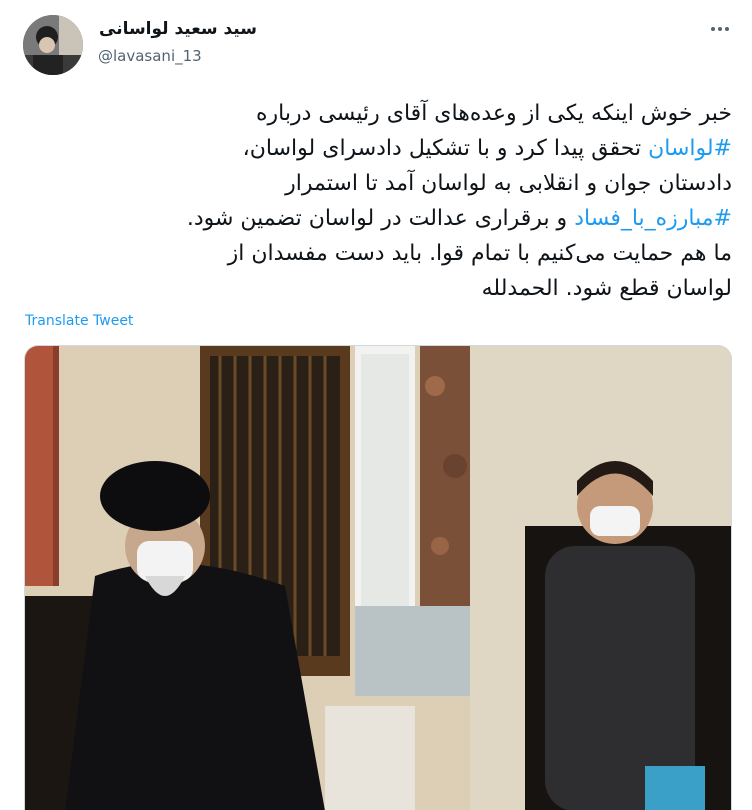  I want to click on avatar, so click(53, 45).